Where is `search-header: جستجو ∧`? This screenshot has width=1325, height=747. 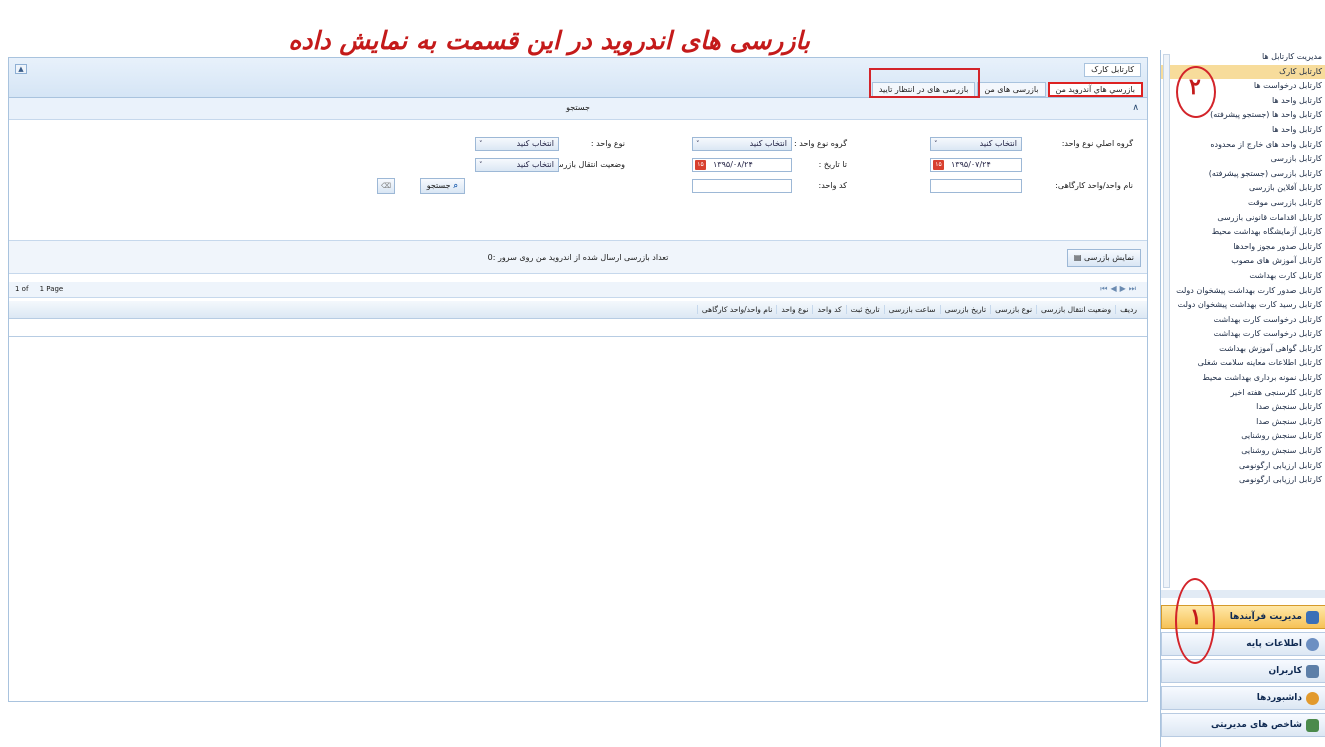
search-header: جستجو ∧ is located at coordinates (578, 109).